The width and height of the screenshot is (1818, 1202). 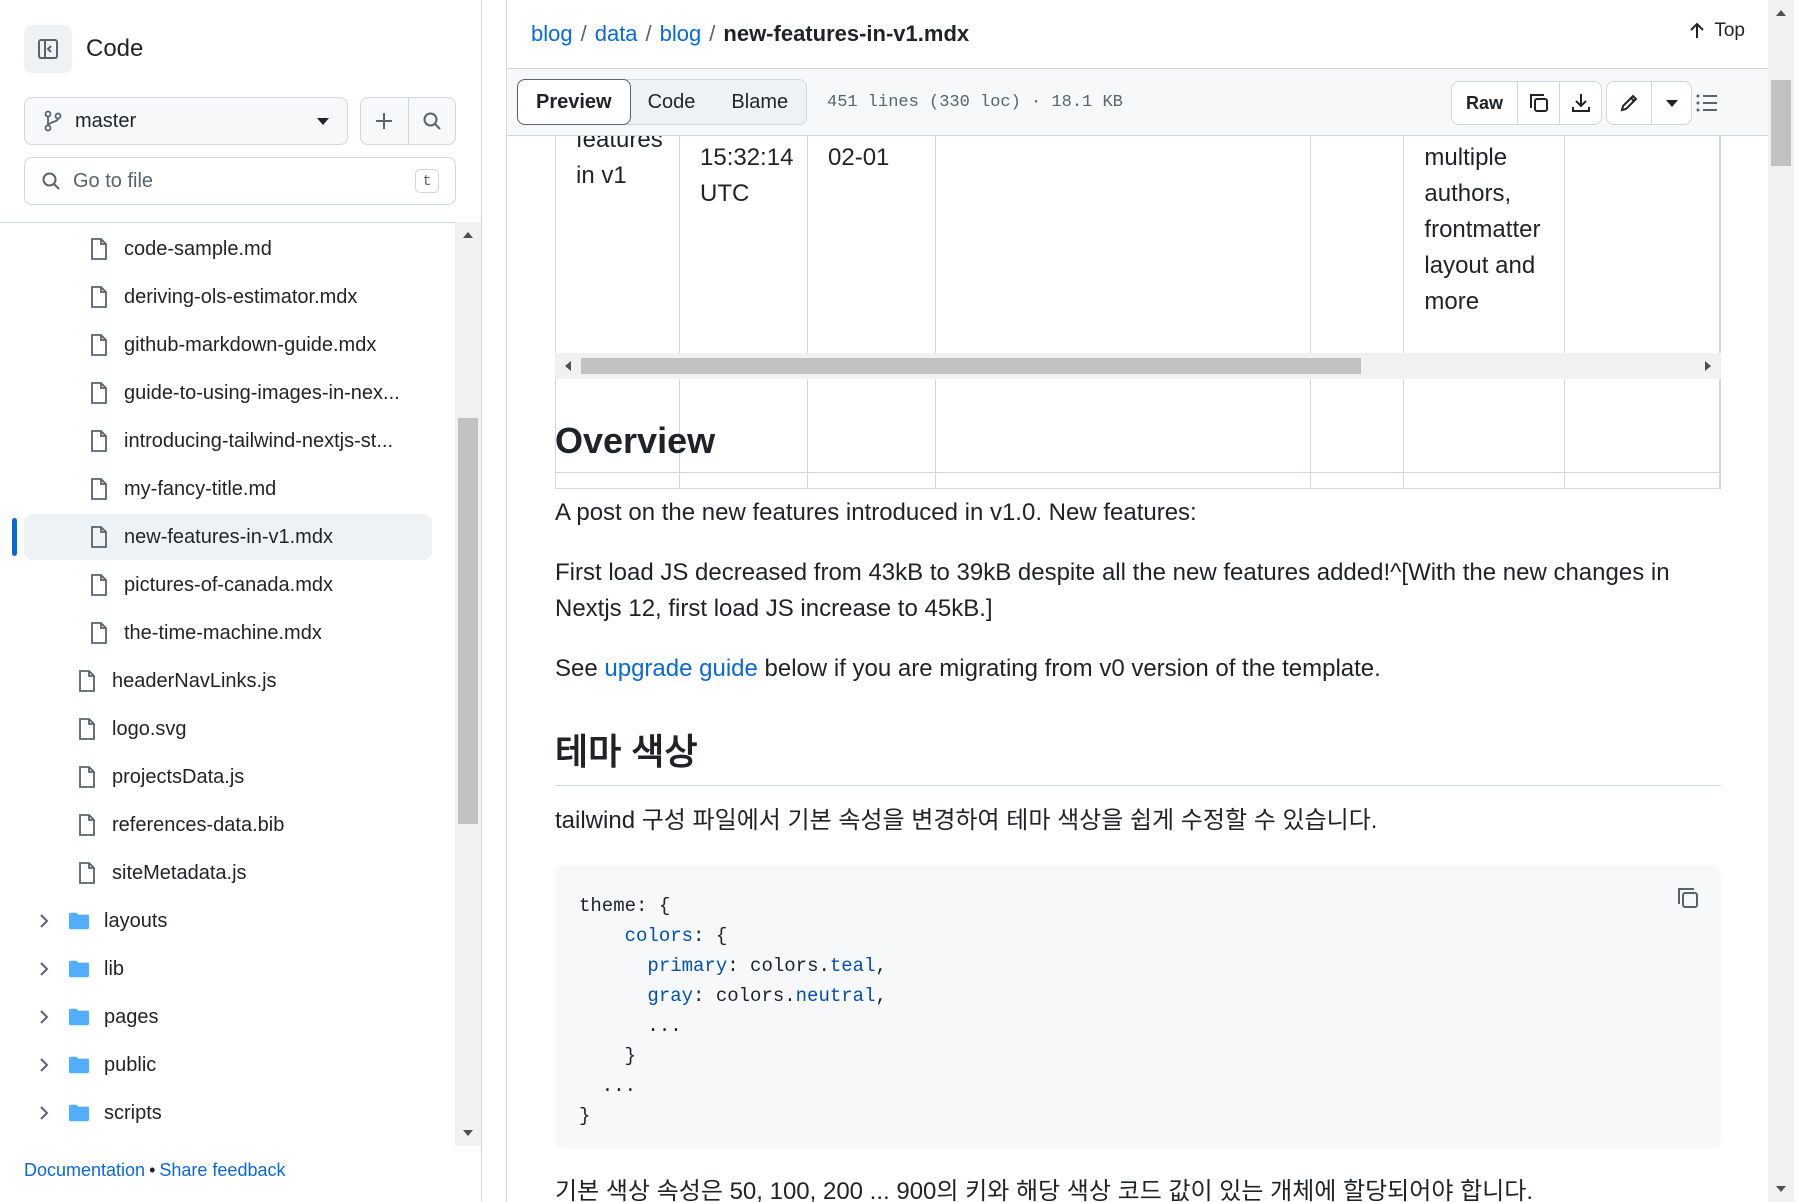 I want to click on tree-folder-item: pages, so click(x=228, y=1017).